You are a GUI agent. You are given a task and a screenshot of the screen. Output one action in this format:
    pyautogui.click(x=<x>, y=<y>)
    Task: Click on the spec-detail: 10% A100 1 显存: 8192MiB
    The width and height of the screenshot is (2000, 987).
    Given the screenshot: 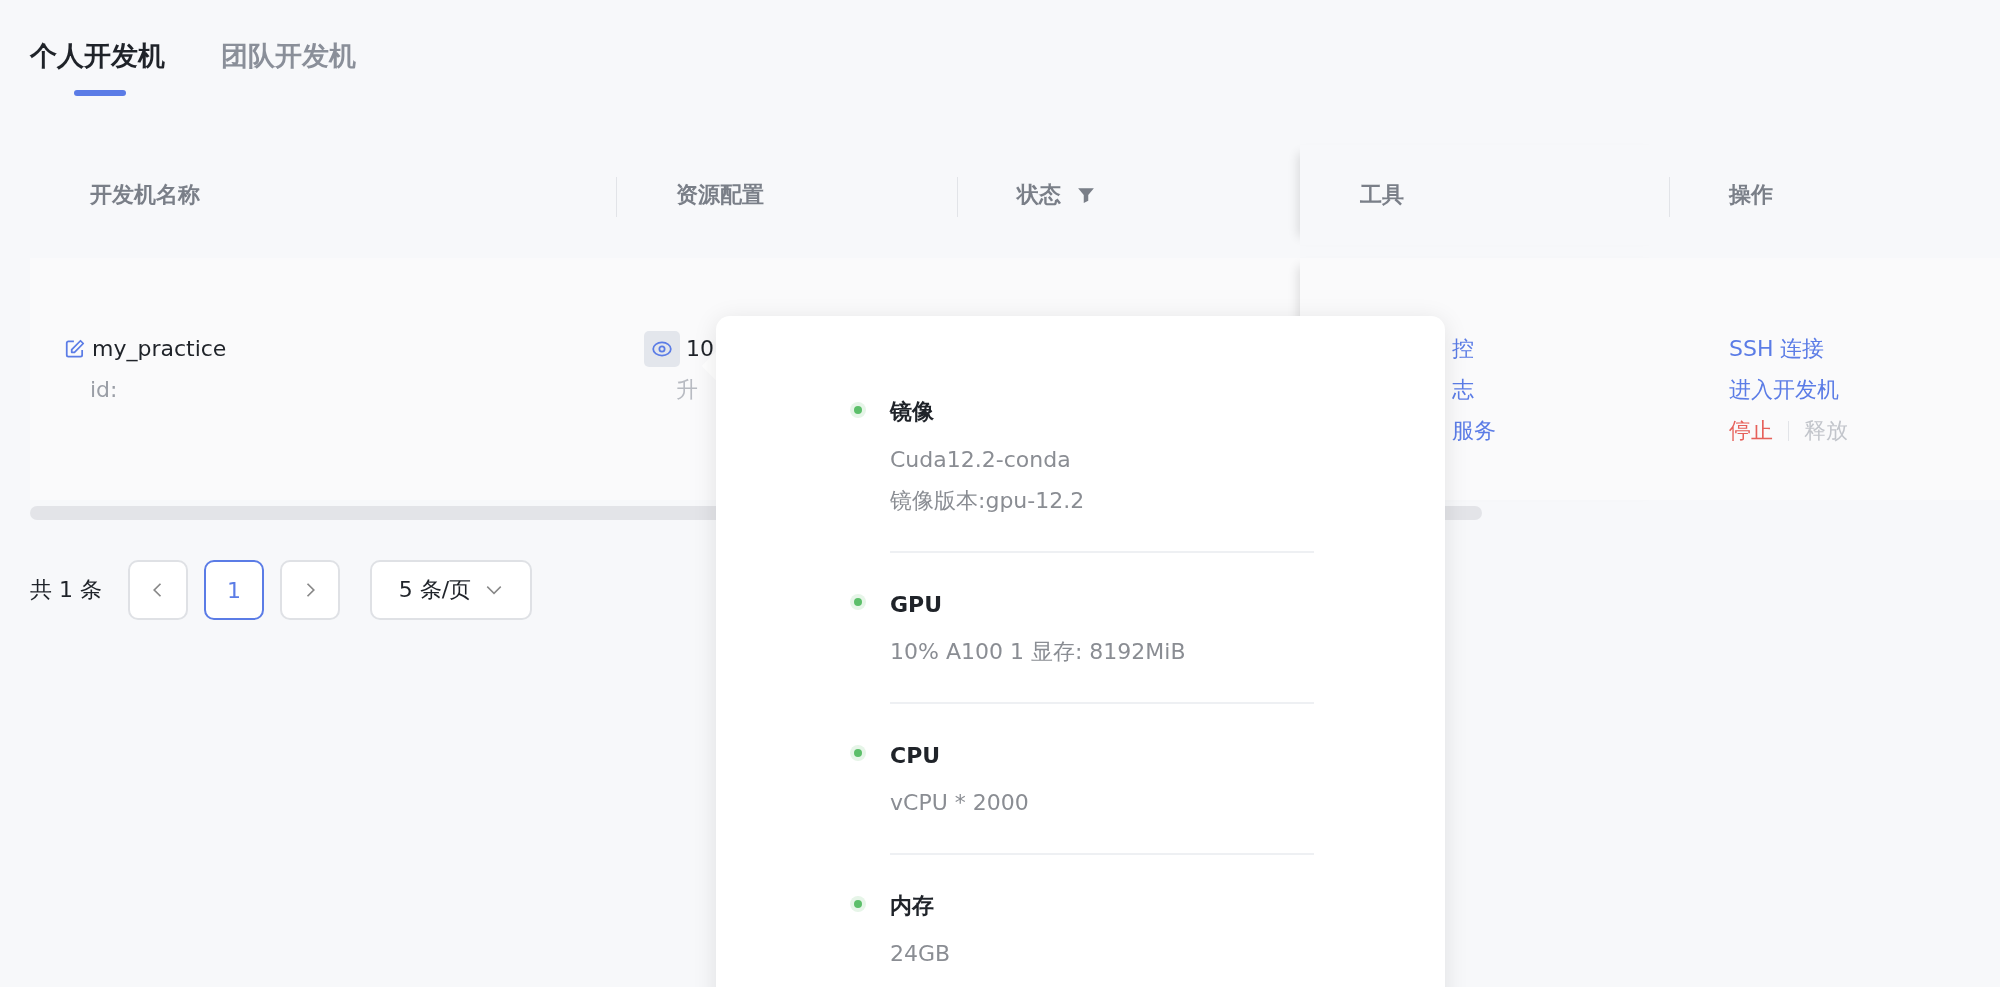 What is the action you would take?
    pyautogui.click(x=1038, y=652)
    